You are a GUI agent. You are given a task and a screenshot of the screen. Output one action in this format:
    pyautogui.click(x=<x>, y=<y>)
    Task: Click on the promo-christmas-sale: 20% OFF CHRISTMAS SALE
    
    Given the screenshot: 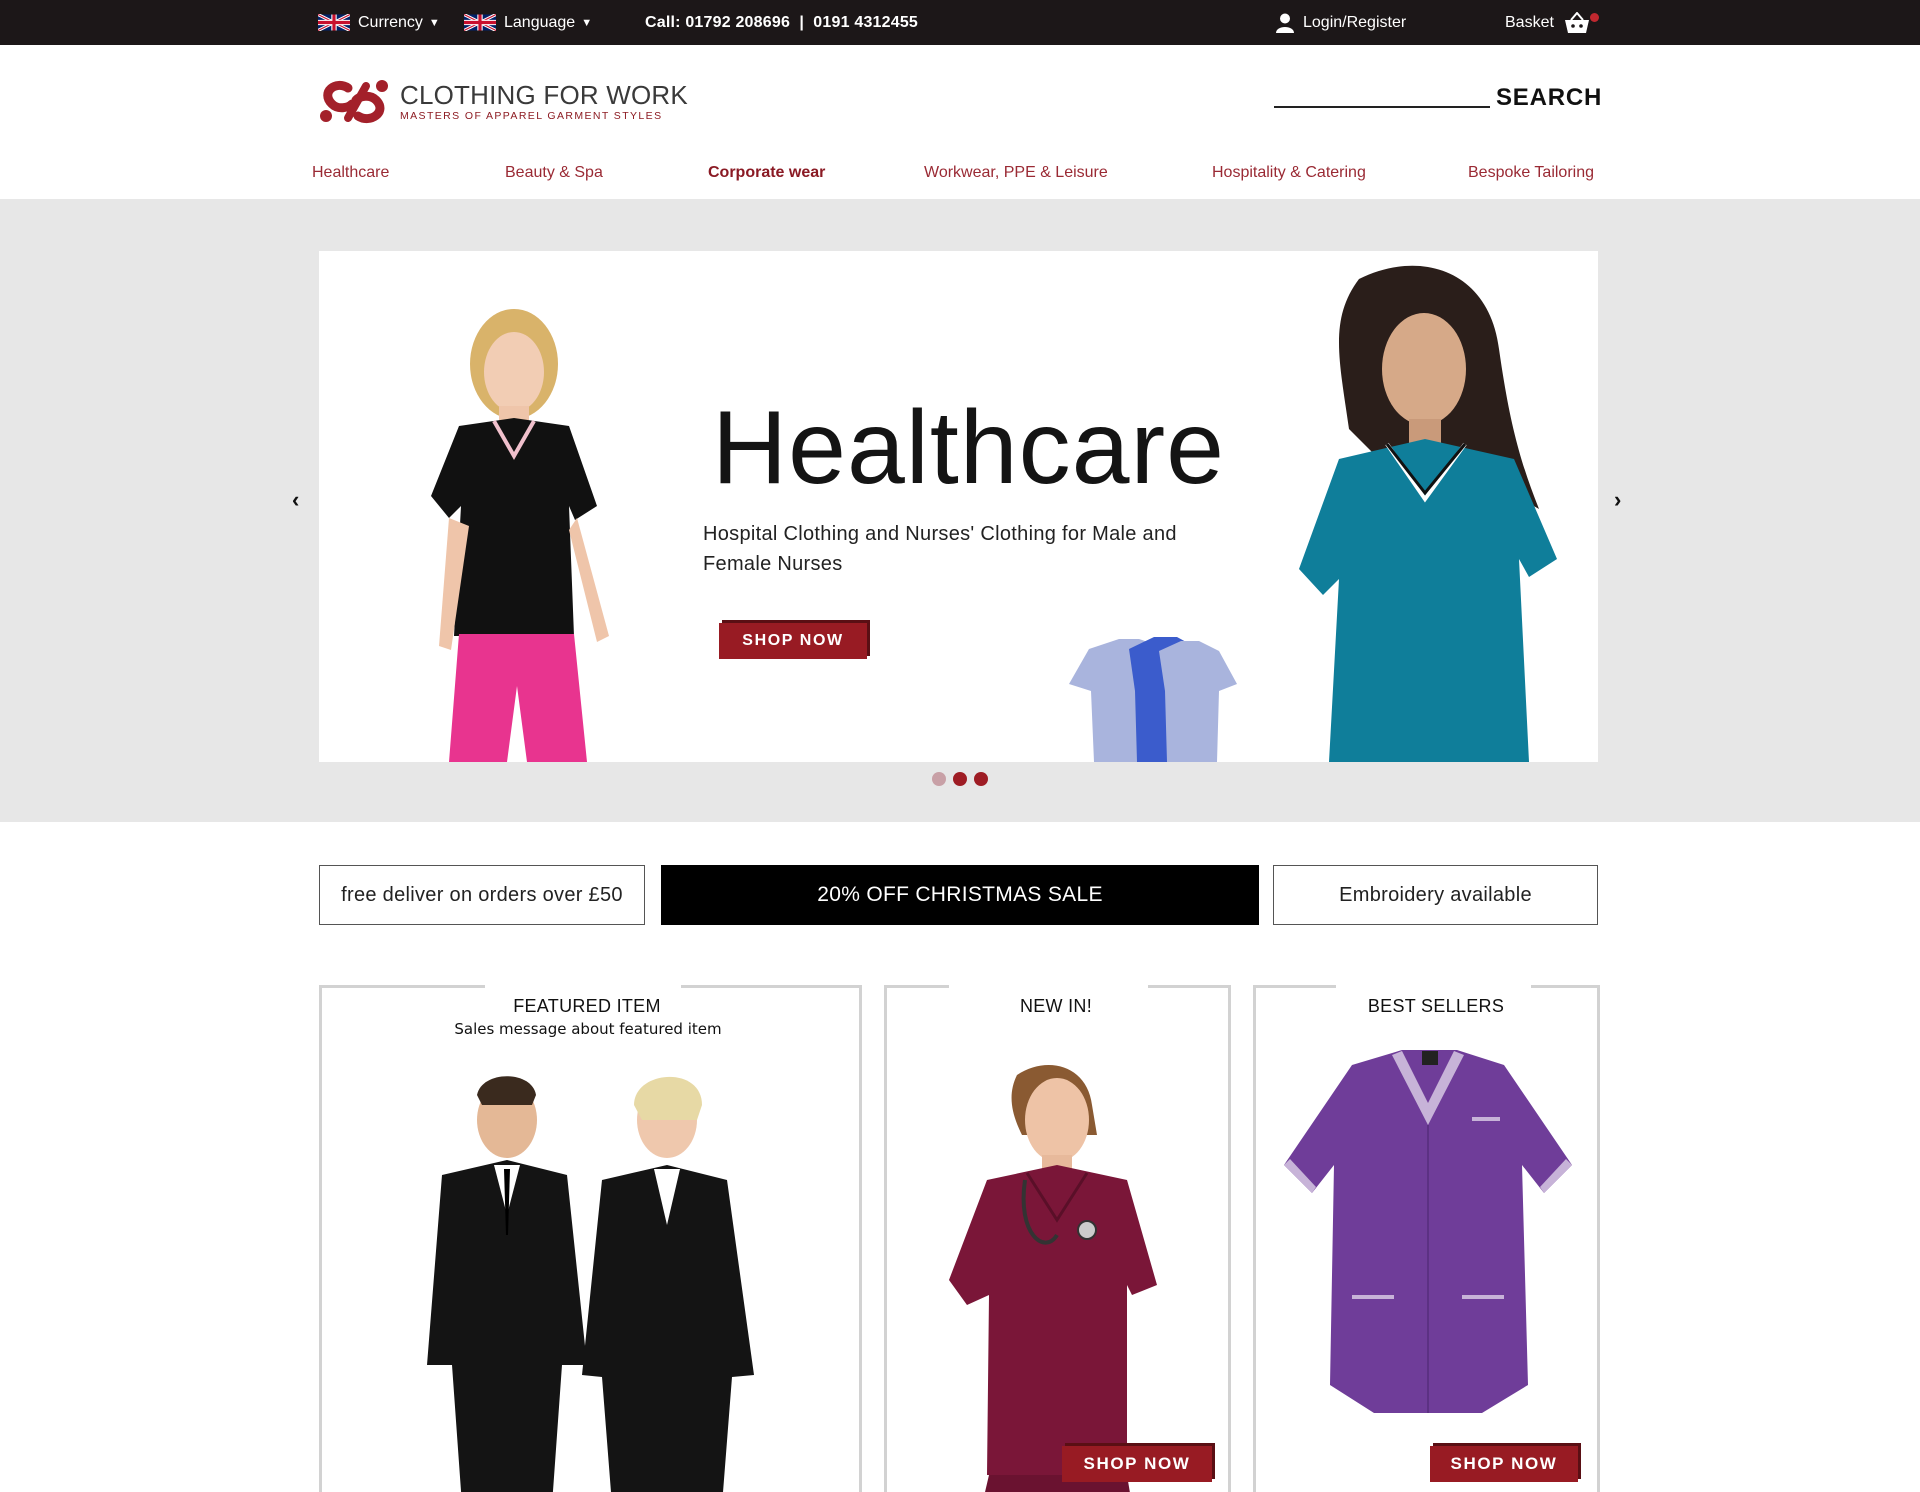 What is the action you would take?
    pyautogui.click(x=960, y=895)
    